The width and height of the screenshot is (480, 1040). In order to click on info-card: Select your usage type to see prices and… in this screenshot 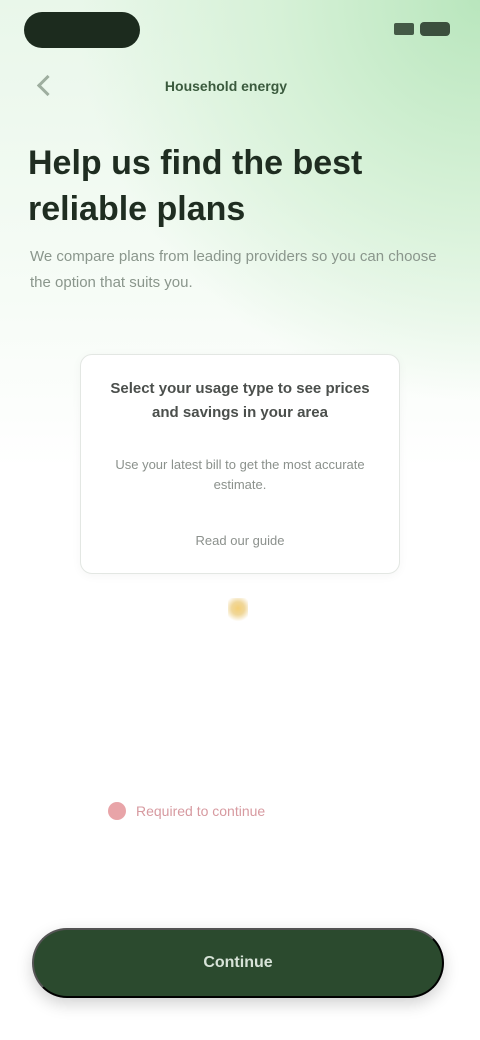, I will do `click(240, 464)`.